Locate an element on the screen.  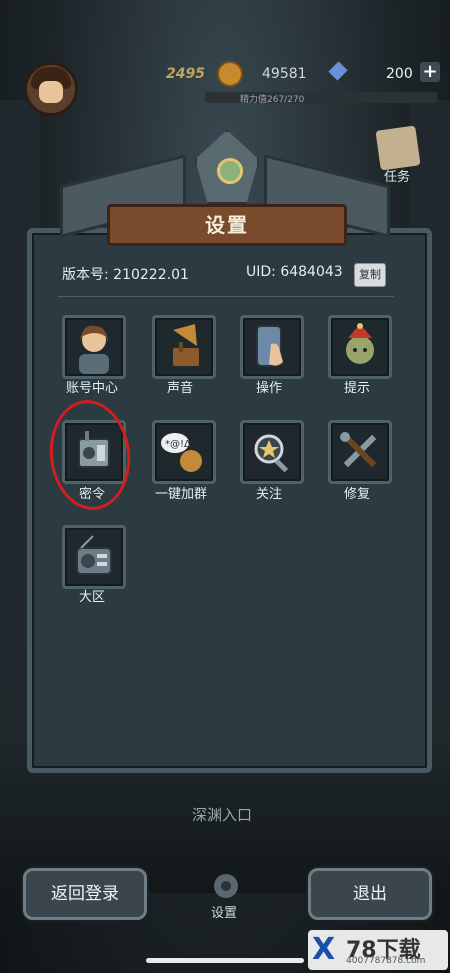
phone-tap-icon is located at coordinates (269, 346).